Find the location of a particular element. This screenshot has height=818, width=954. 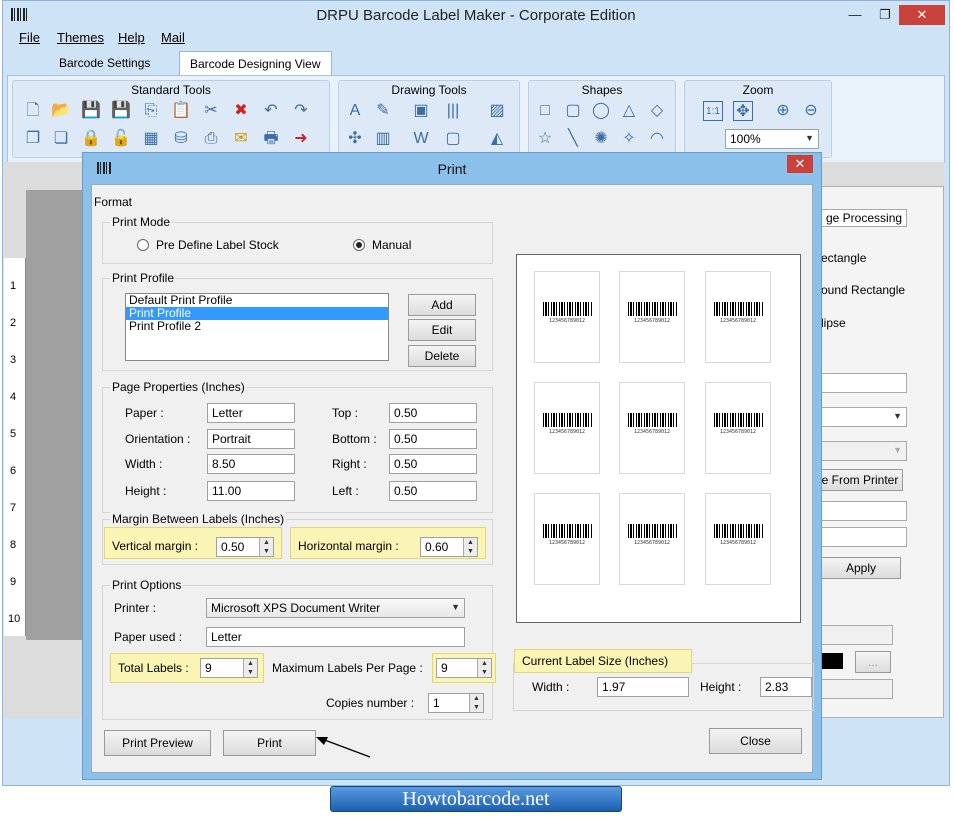

shape-round-rectangle-option: ound Rectangle is located at coordinates (863, 290).